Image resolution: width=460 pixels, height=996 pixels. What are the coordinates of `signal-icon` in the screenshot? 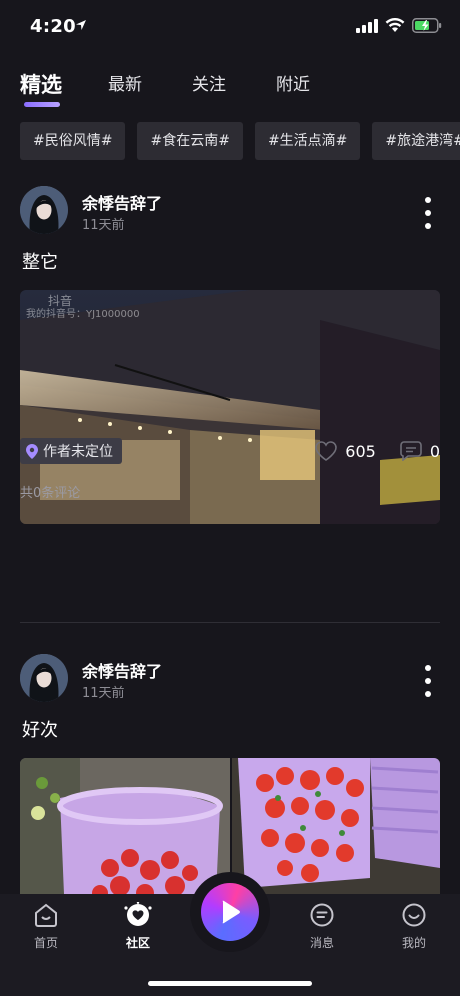 It's located at (367, 25).